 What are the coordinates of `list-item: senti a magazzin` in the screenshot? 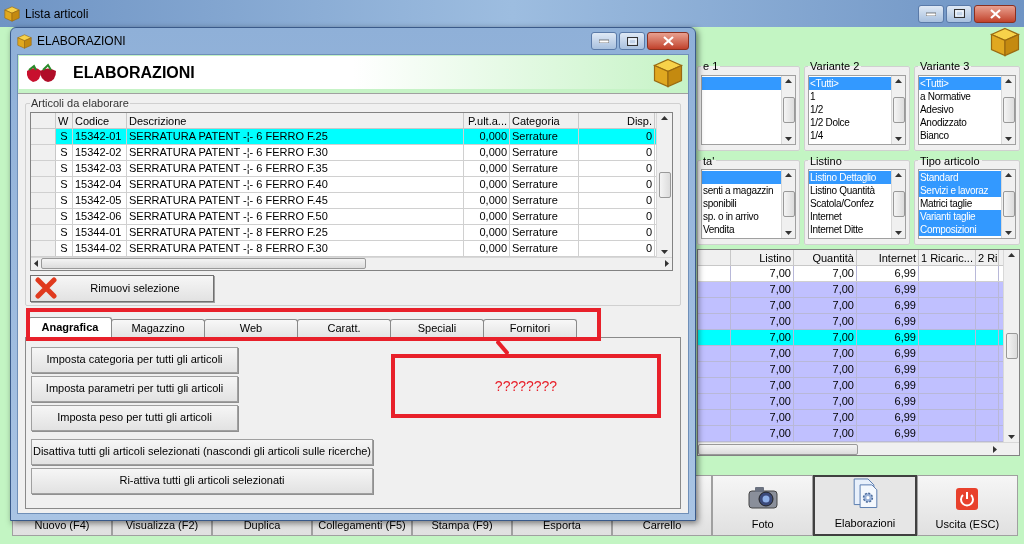 It's located at (741, 190).